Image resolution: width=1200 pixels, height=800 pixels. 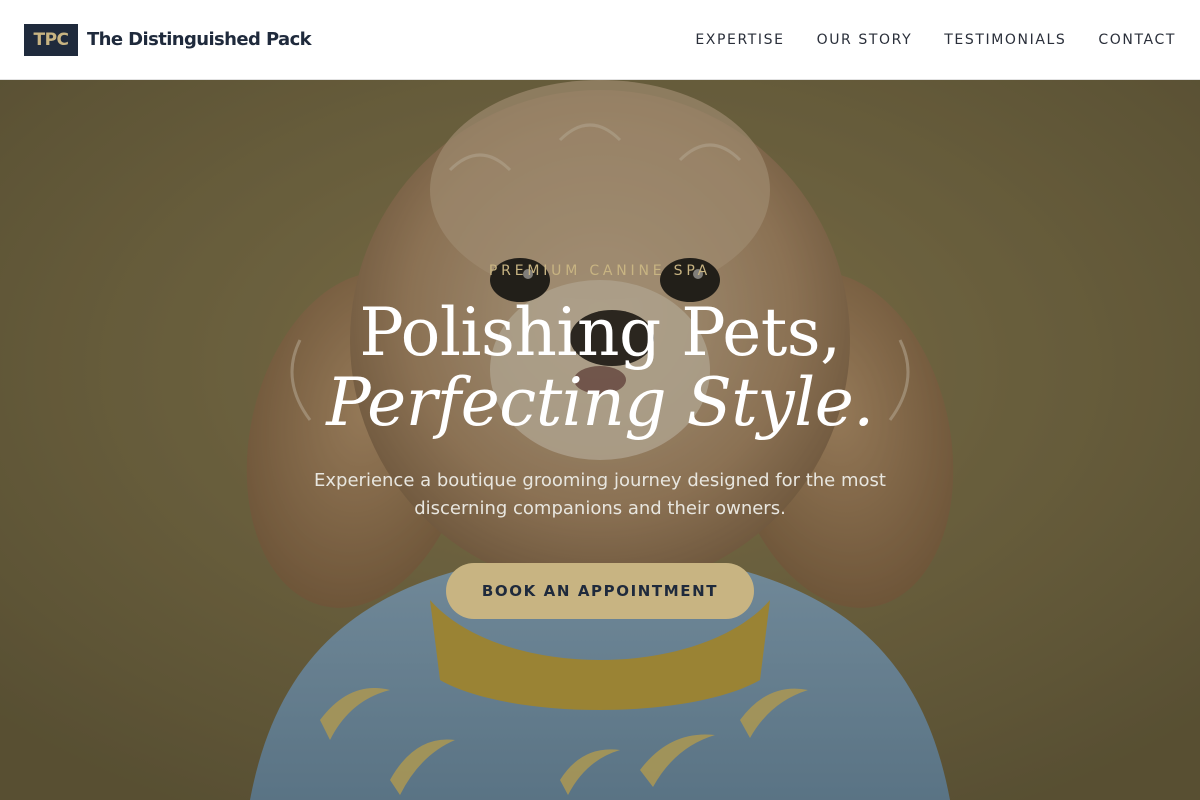 What do you see at coordinates (1005, 40) in the screenshot?
I see `nav-link-testimonials: TESTIMONIALS` at bounding box center [1005, 40].